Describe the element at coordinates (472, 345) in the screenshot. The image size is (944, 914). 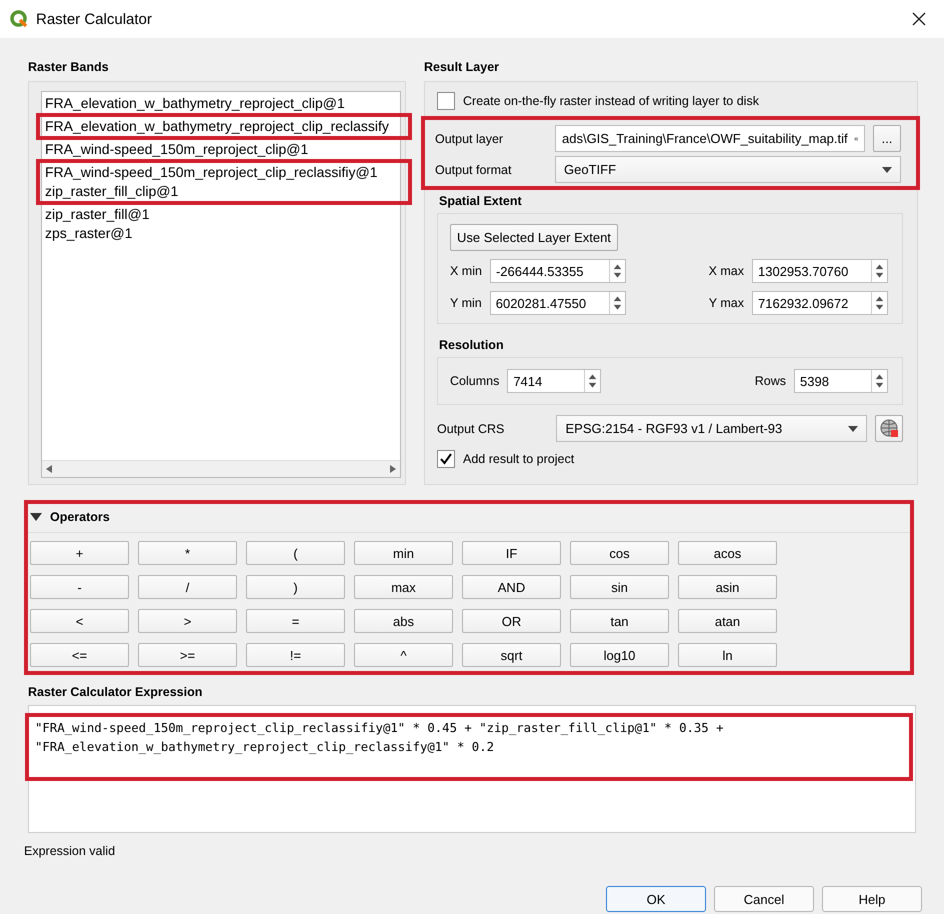
I see `section-title: Resolution` at that location.